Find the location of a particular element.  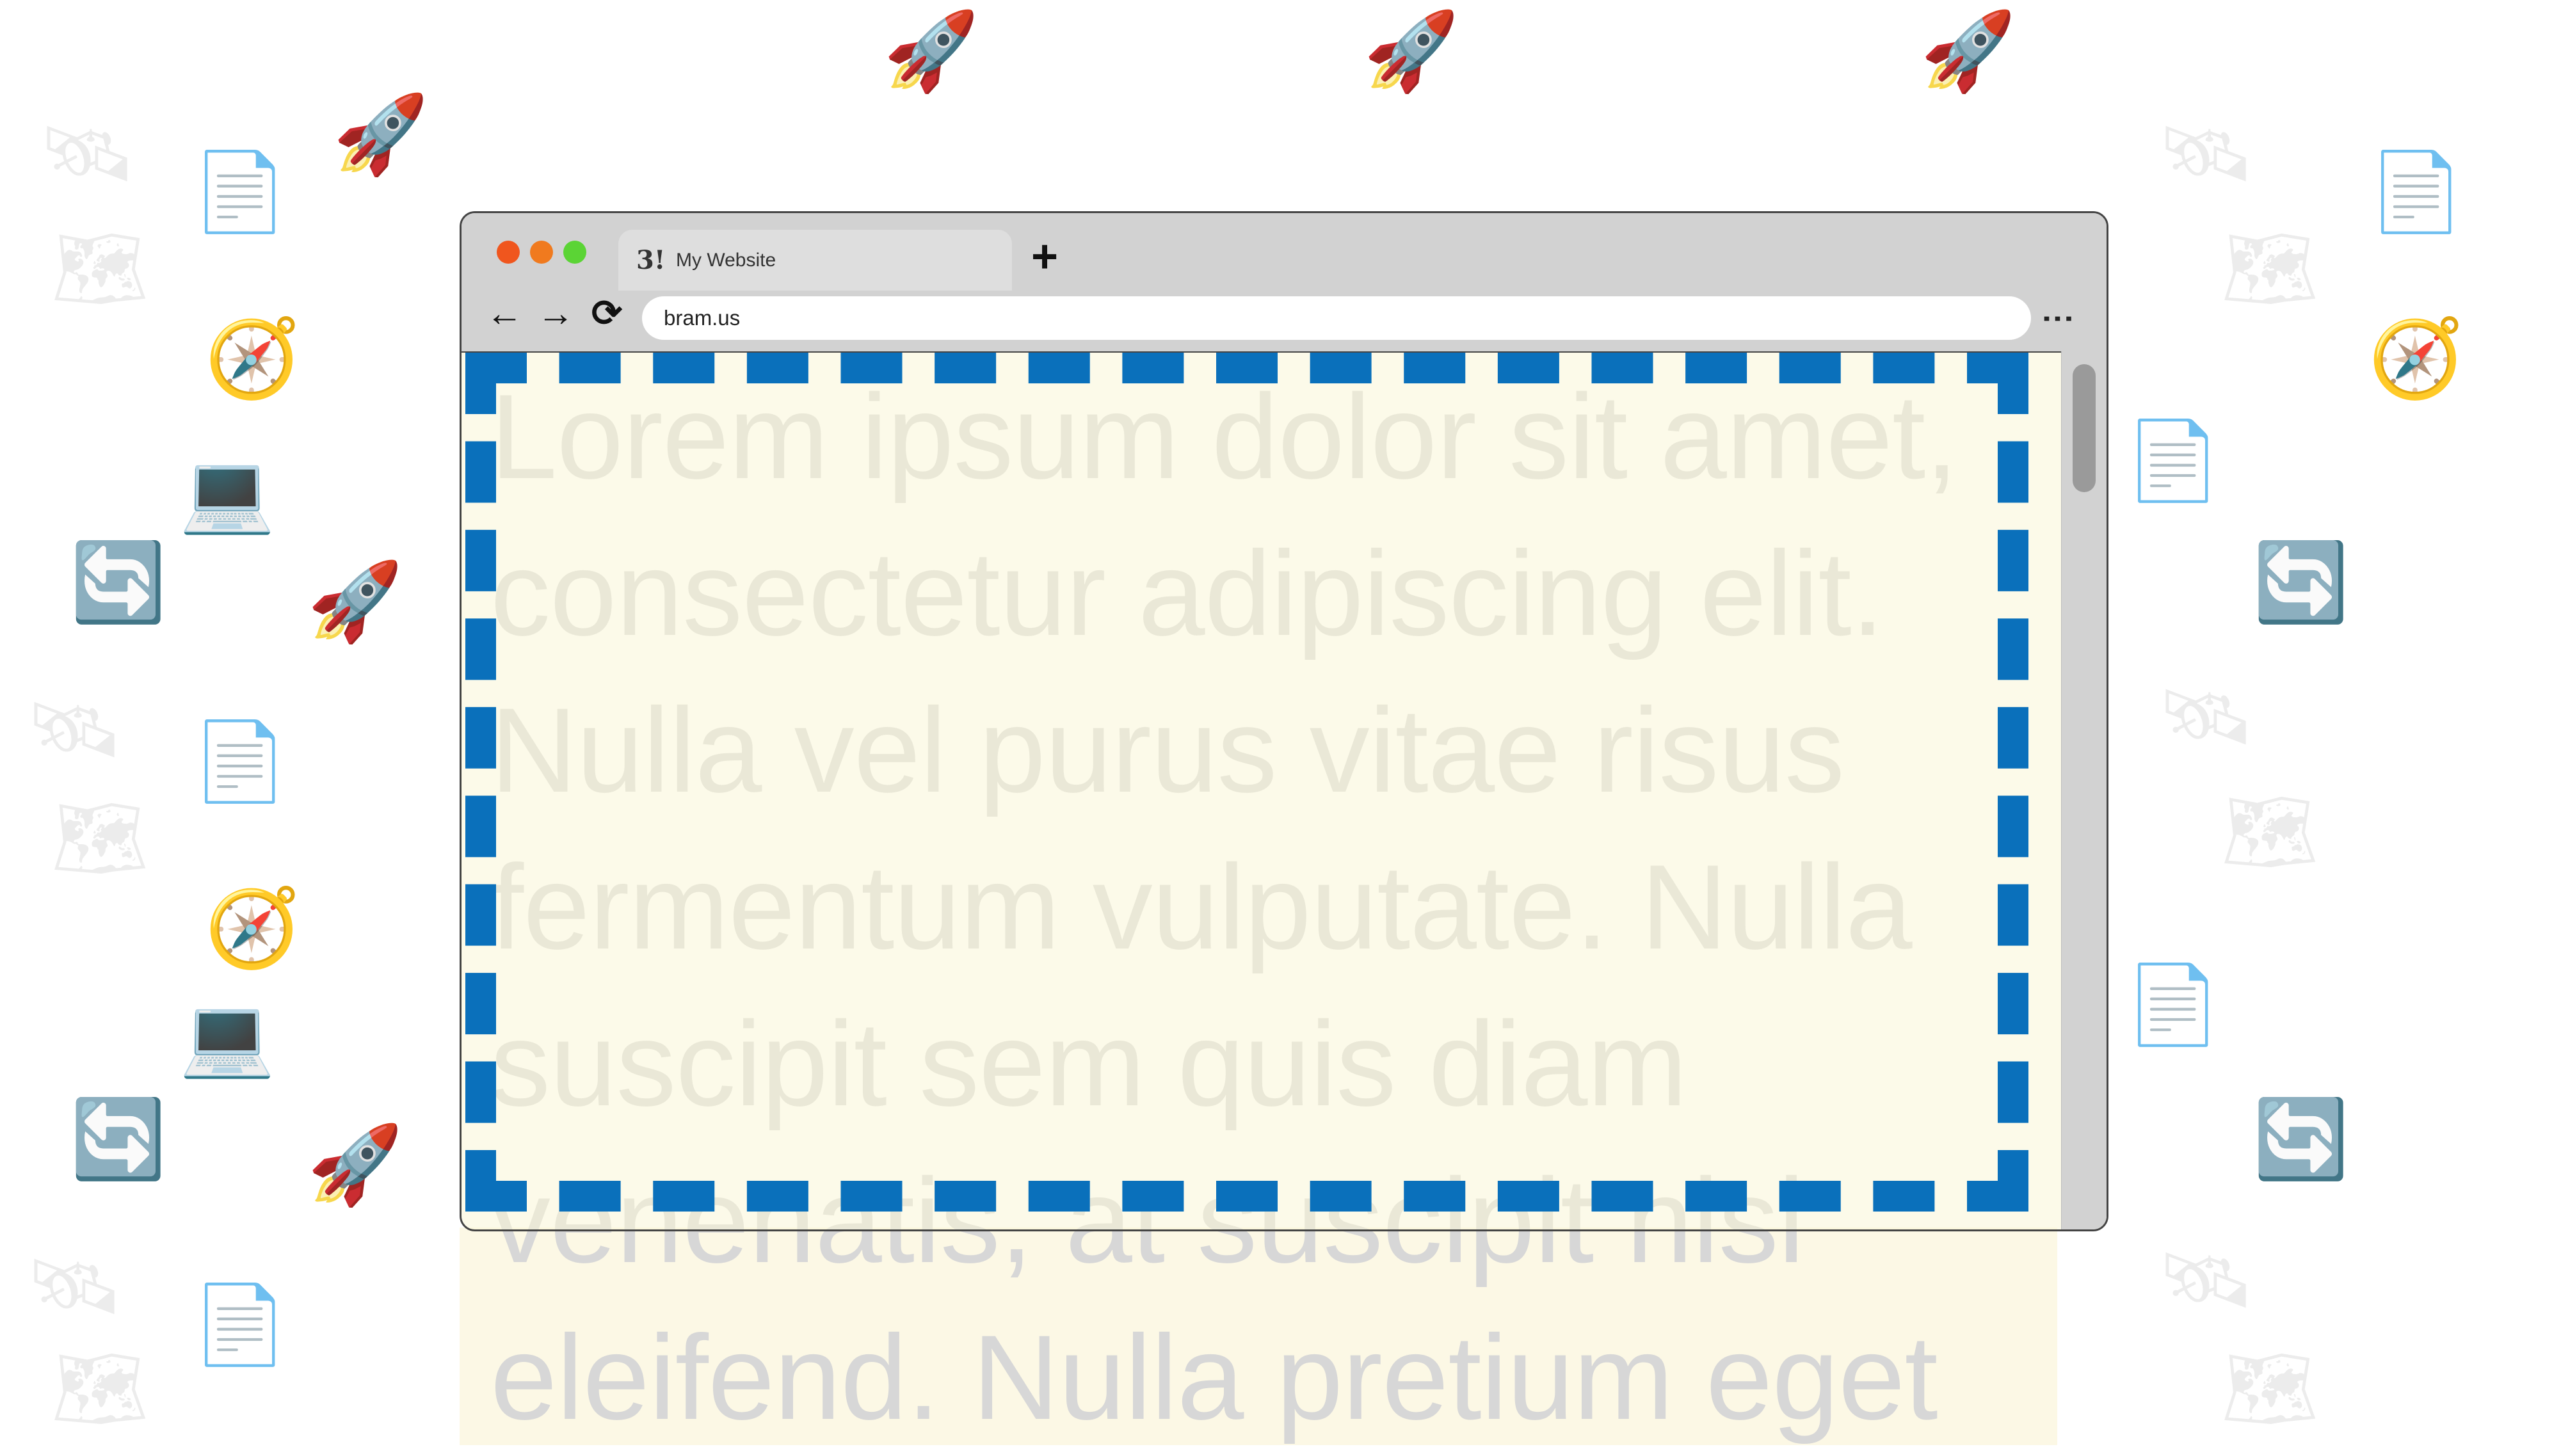

window-controls is located at coordinates (541, 252).